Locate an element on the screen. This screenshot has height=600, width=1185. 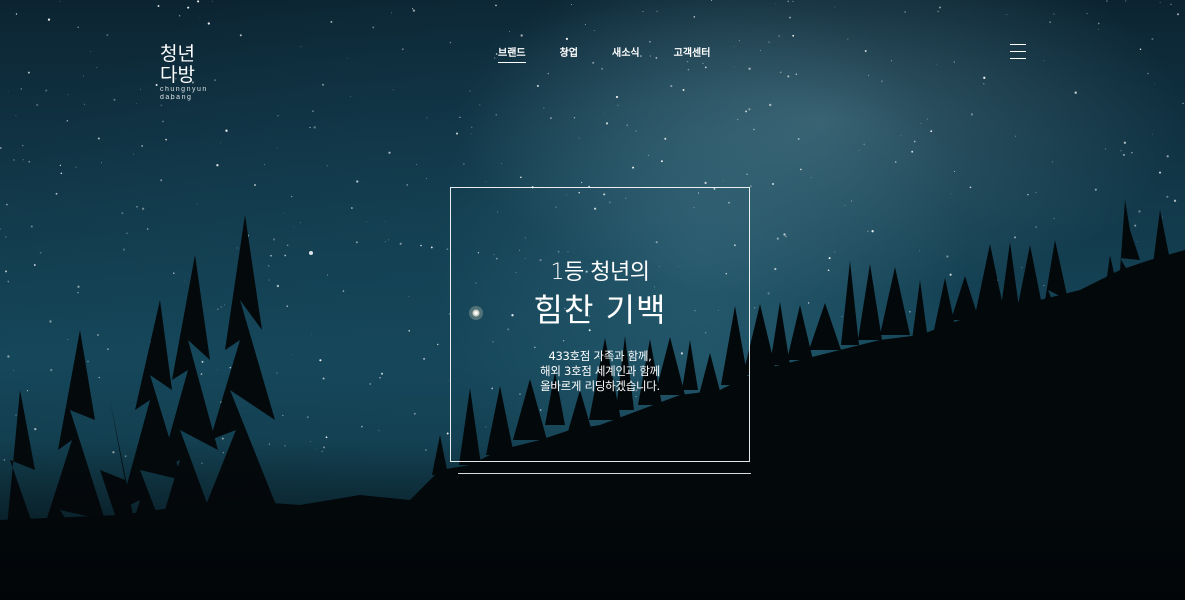
main-nav: 브랜드 창업 새소식 고객센터 is located at coordinates (621, 53).